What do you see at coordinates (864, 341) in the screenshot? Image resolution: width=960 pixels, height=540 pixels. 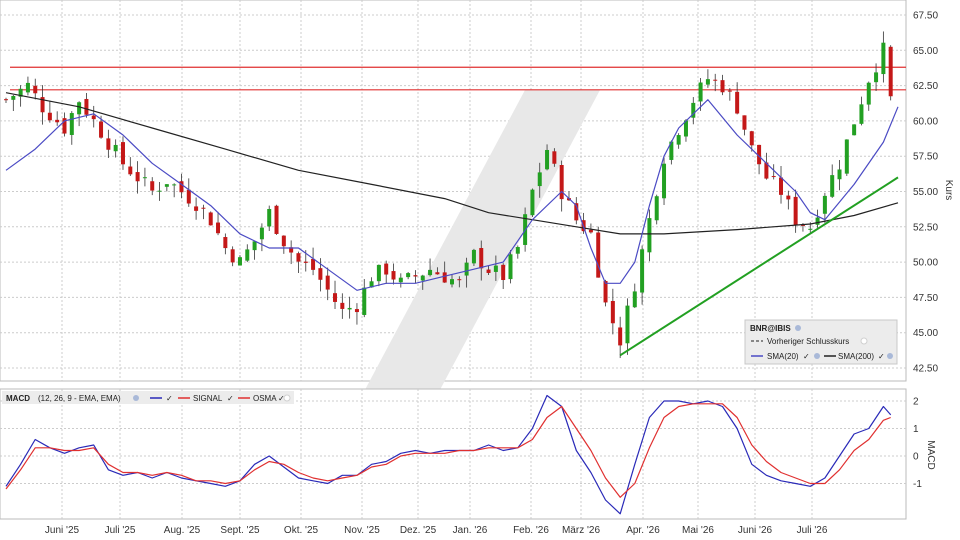 I see `prev-close-toggle-icon` at bounding box center [864, 341].